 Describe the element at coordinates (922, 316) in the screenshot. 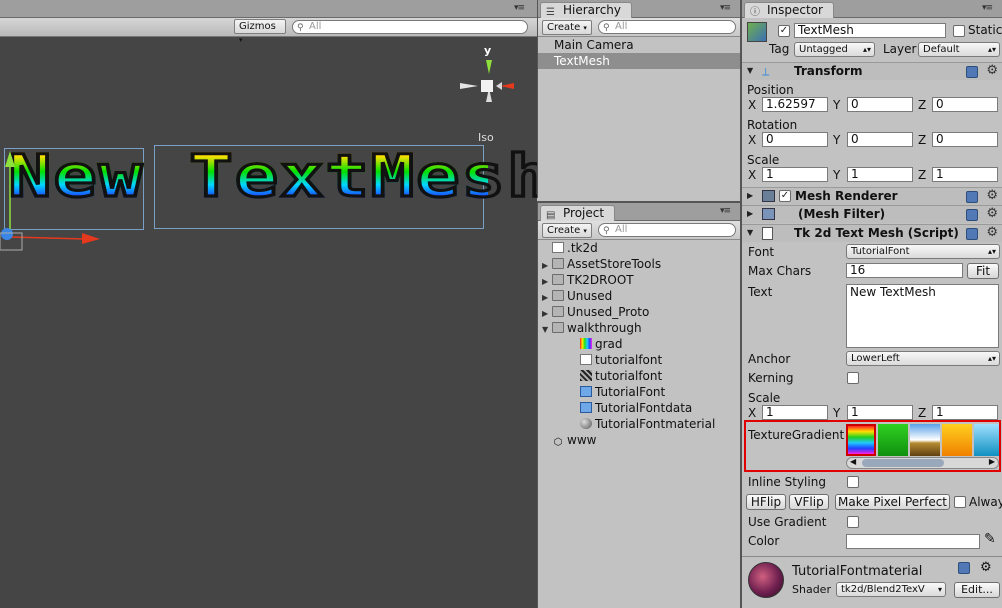

I see `text-area: New TextMesh` at that location.